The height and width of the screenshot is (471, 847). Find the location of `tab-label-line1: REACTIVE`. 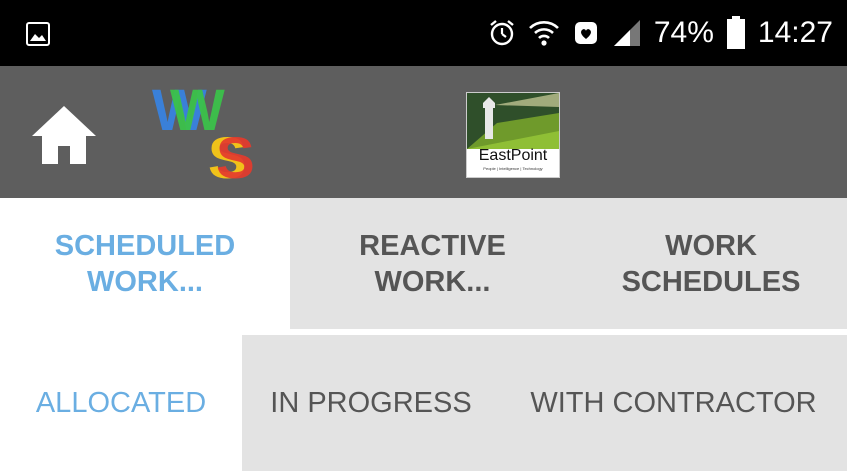

tab-label-line1: REACTIVE is located at coordinates (432, 245).